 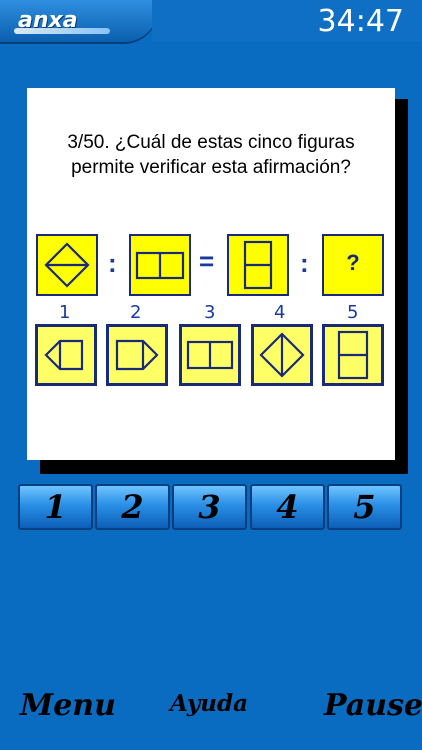 I want to click on pause-button: Pause, so click(x=373, y=705).